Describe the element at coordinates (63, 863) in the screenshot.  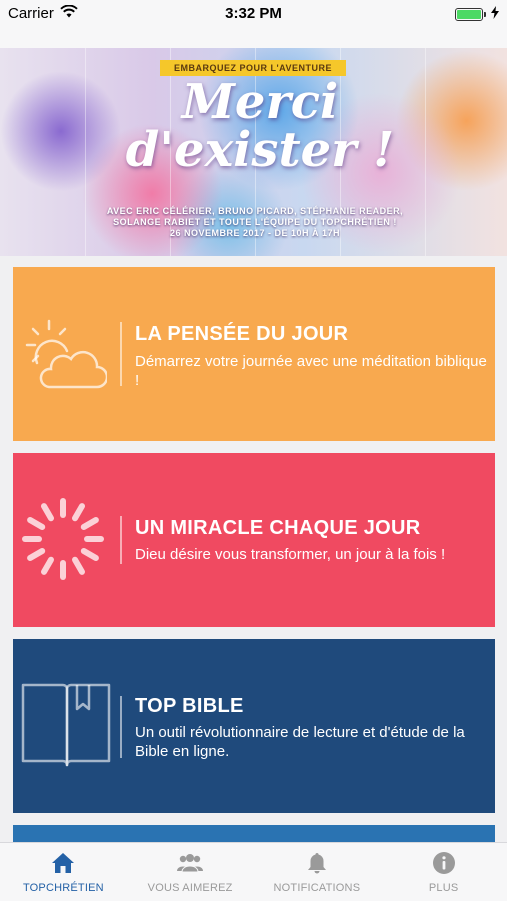
I see `home-icon` at that location.